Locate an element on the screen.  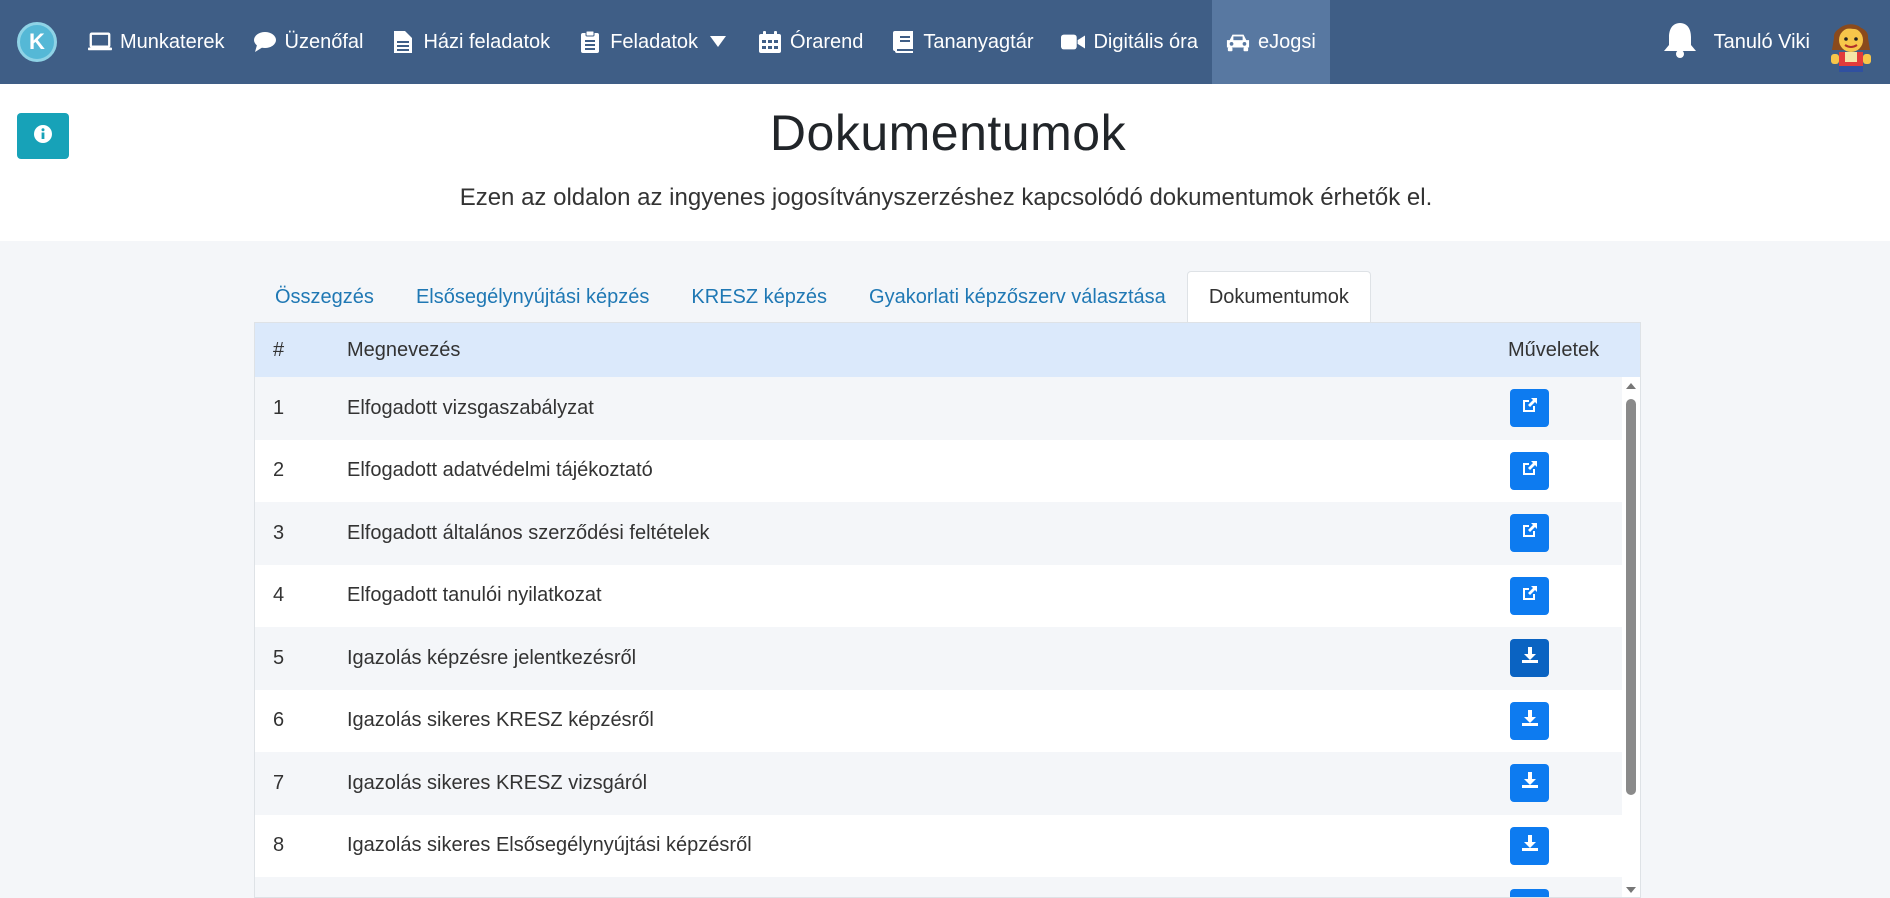
row-num: 4 is located at coordinates (279, 595).